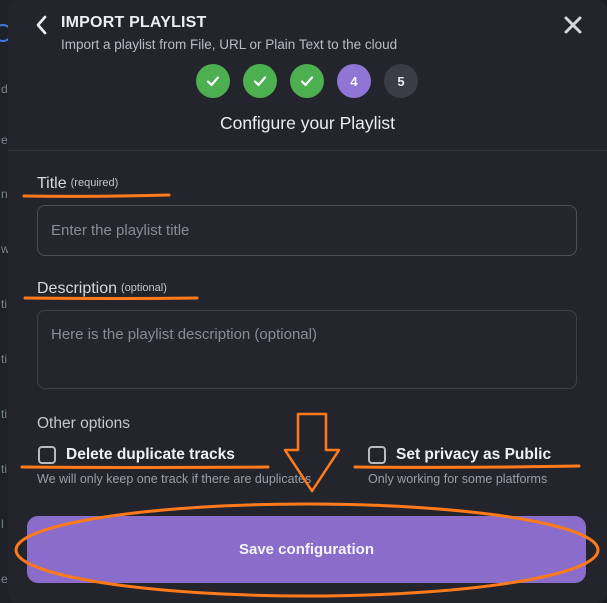  What do you see at coordinates (458, 479) in the screenshot?
I see `public-privacy-hint: Only working for some platforms` at bounding box center [458, 479].